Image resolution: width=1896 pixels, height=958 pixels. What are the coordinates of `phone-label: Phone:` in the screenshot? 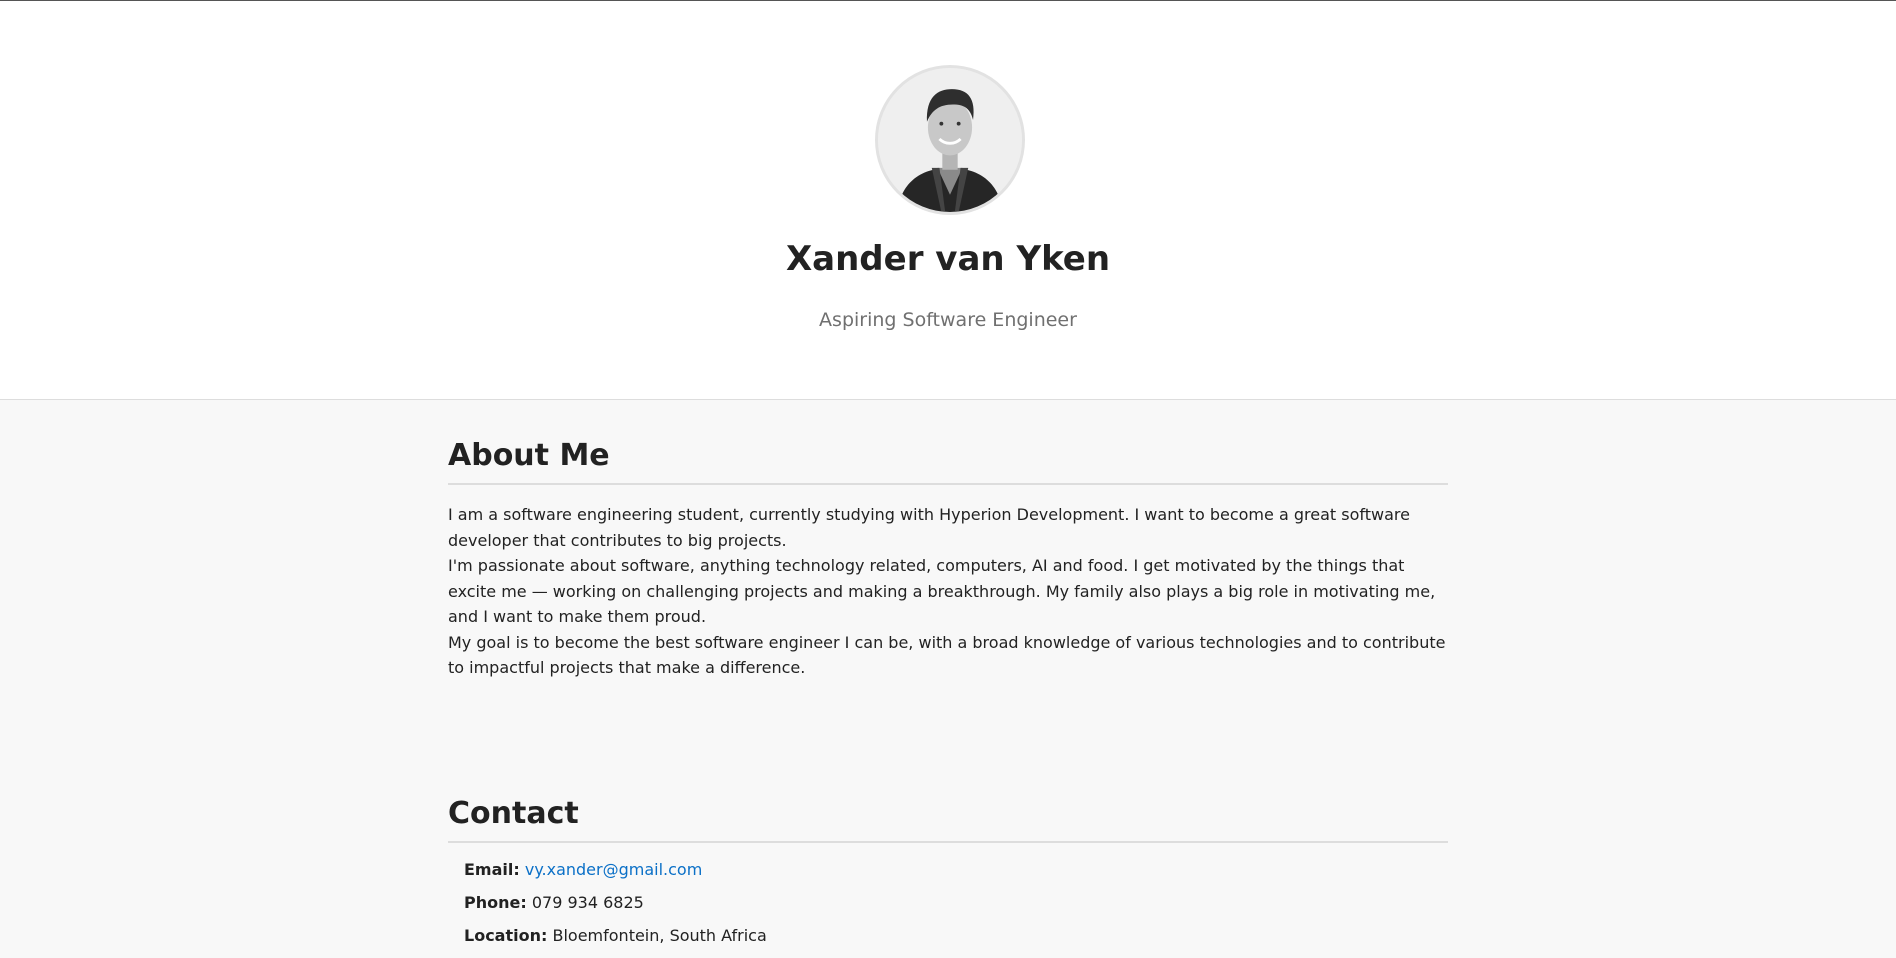 It's located at (495, 902).